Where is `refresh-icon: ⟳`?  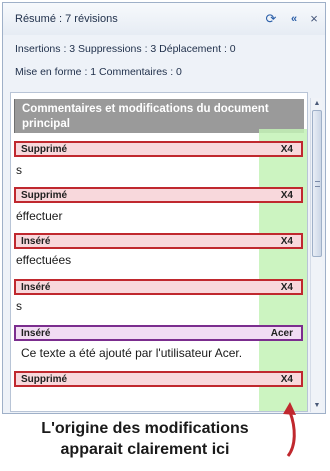
refresh-icon: ⟳ is located at coordinates (271, 19).